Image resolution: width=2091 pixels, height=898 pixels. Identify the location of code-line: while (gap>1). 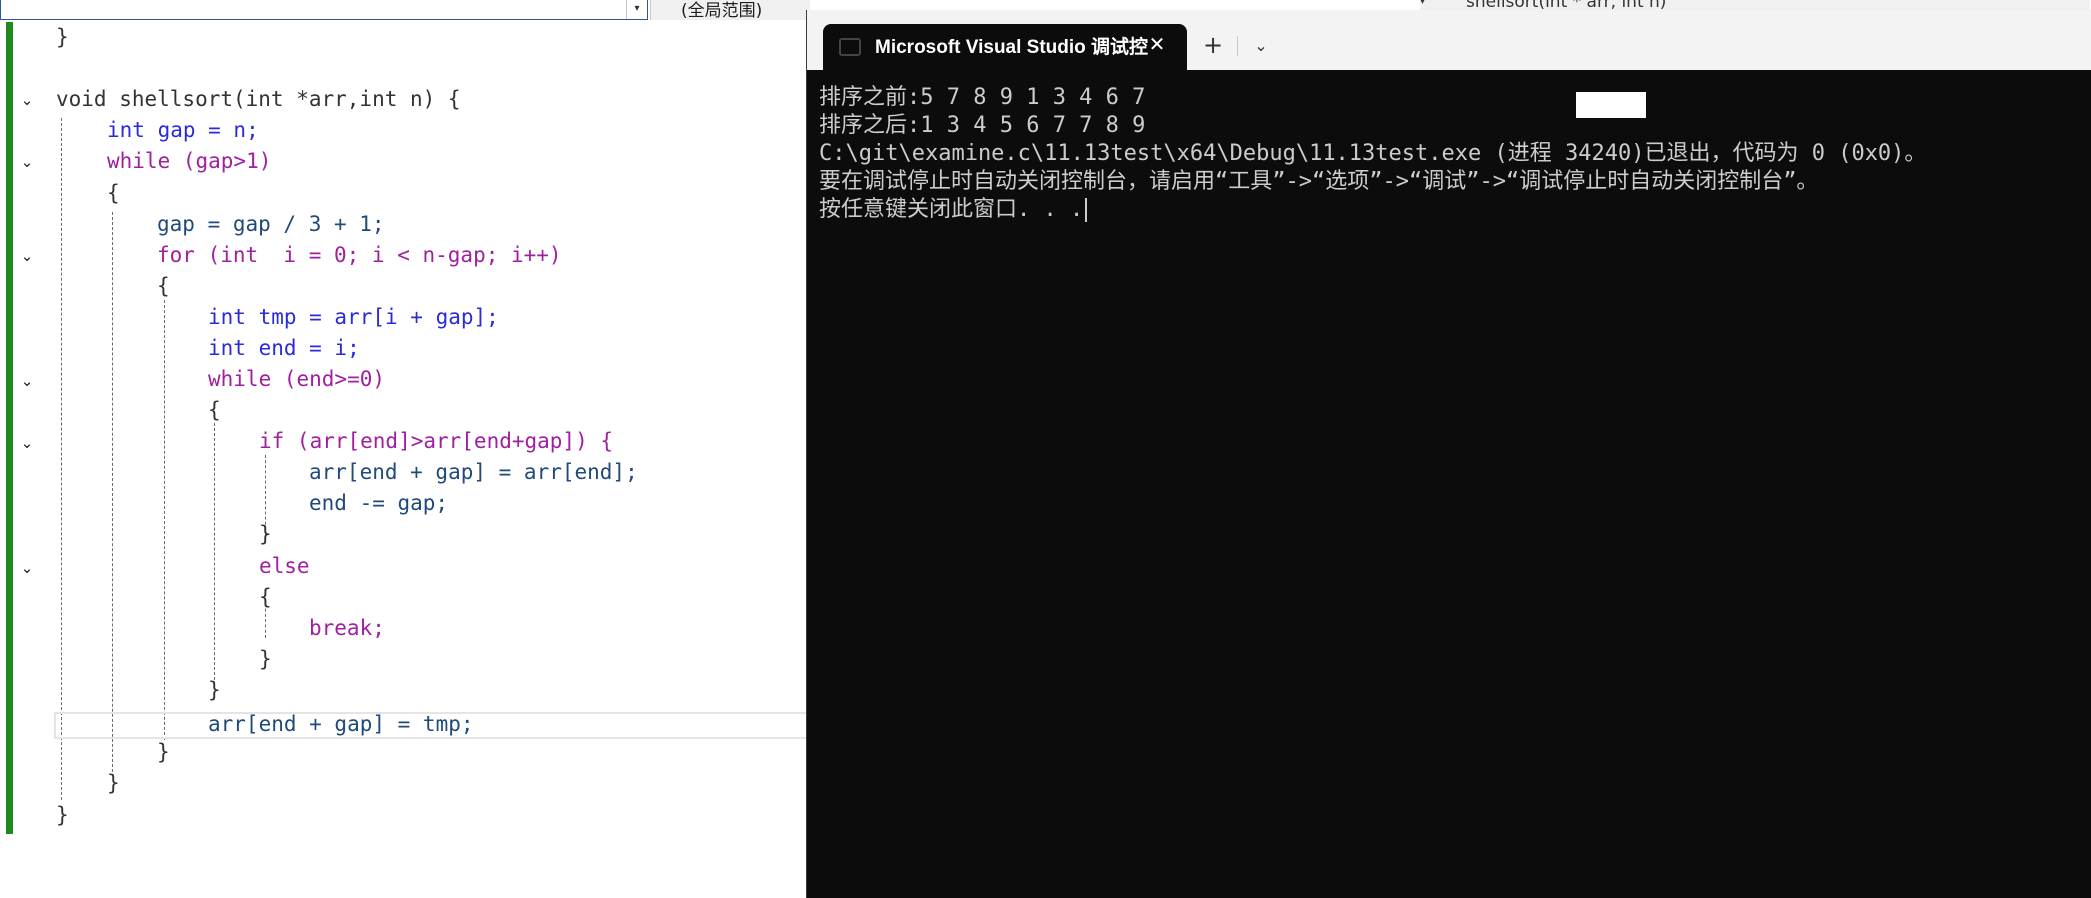
(189, 161).